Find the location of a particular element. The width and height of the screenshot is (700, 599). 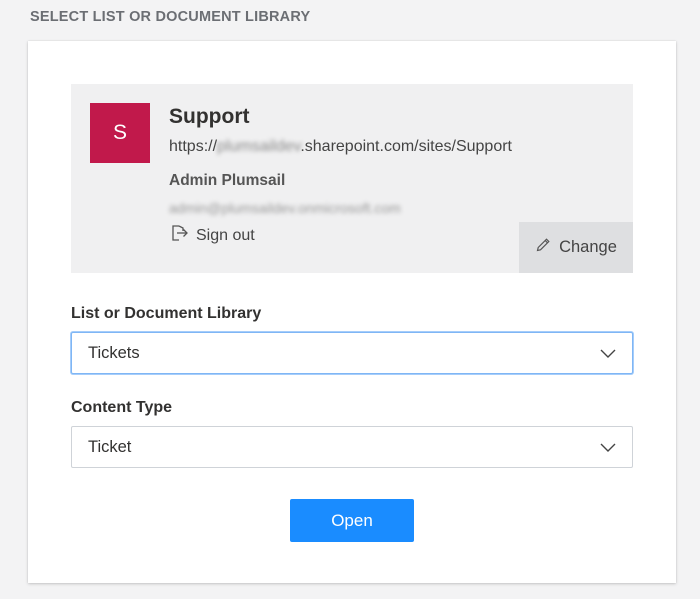

list-field-label: List or Document Library is located at coordinates (166, 313).